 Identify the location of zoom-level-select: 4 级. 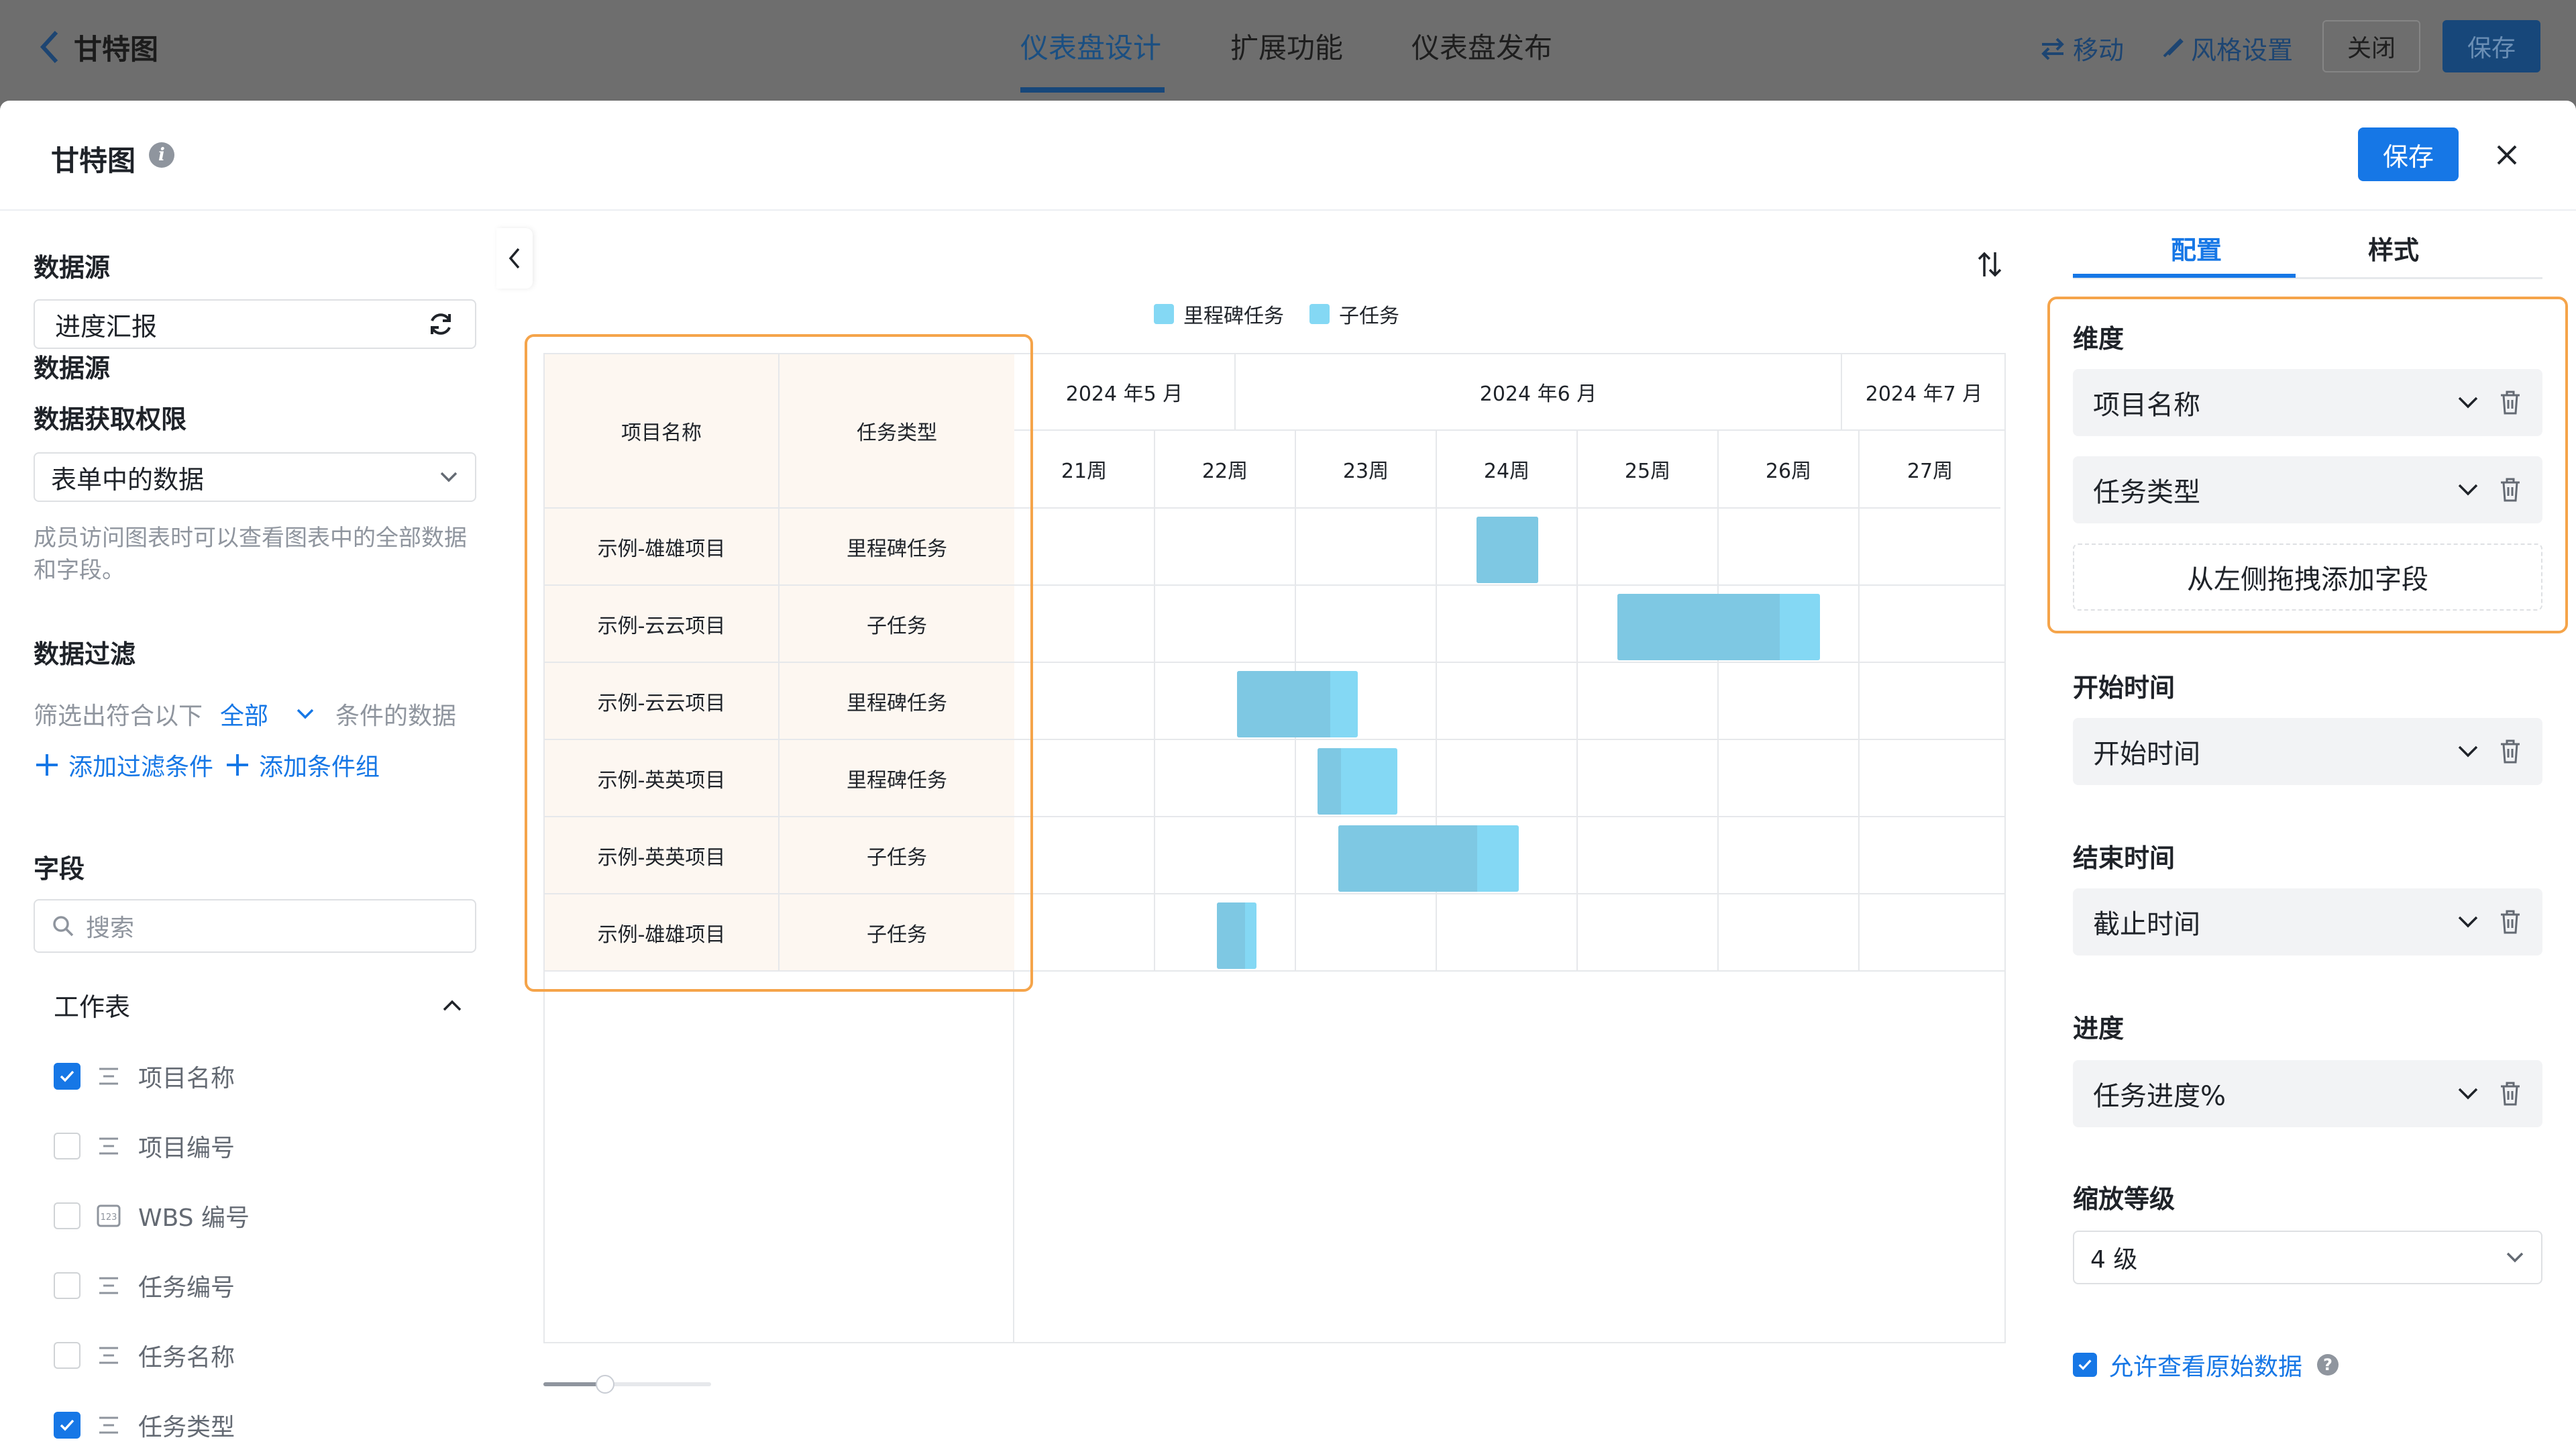
(2307, 1257).